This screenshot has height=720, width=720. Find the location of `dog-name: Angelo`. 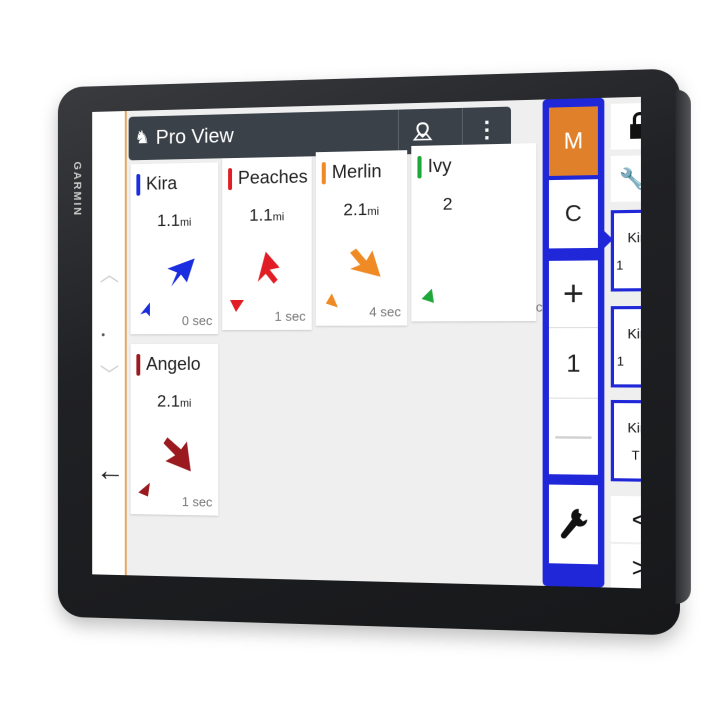

dog-name: Angelo is located at coordinates (173, 363).